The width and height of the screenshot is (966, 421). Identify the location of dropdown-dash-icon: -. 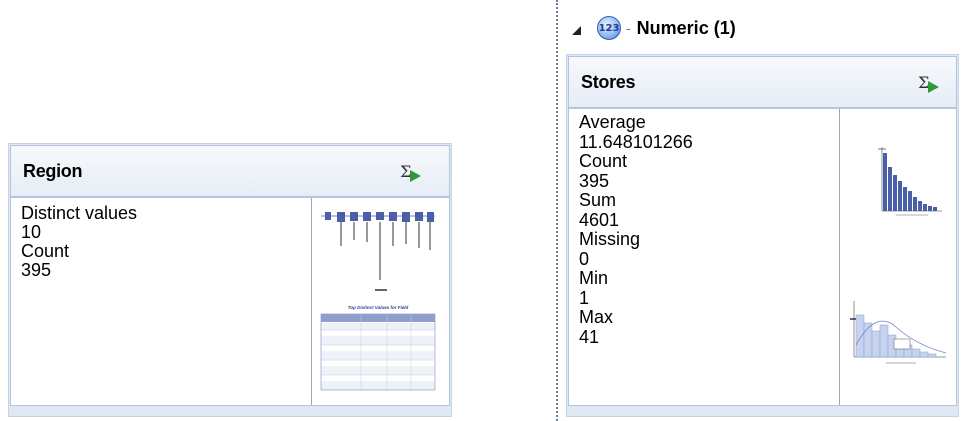
(628, 28).